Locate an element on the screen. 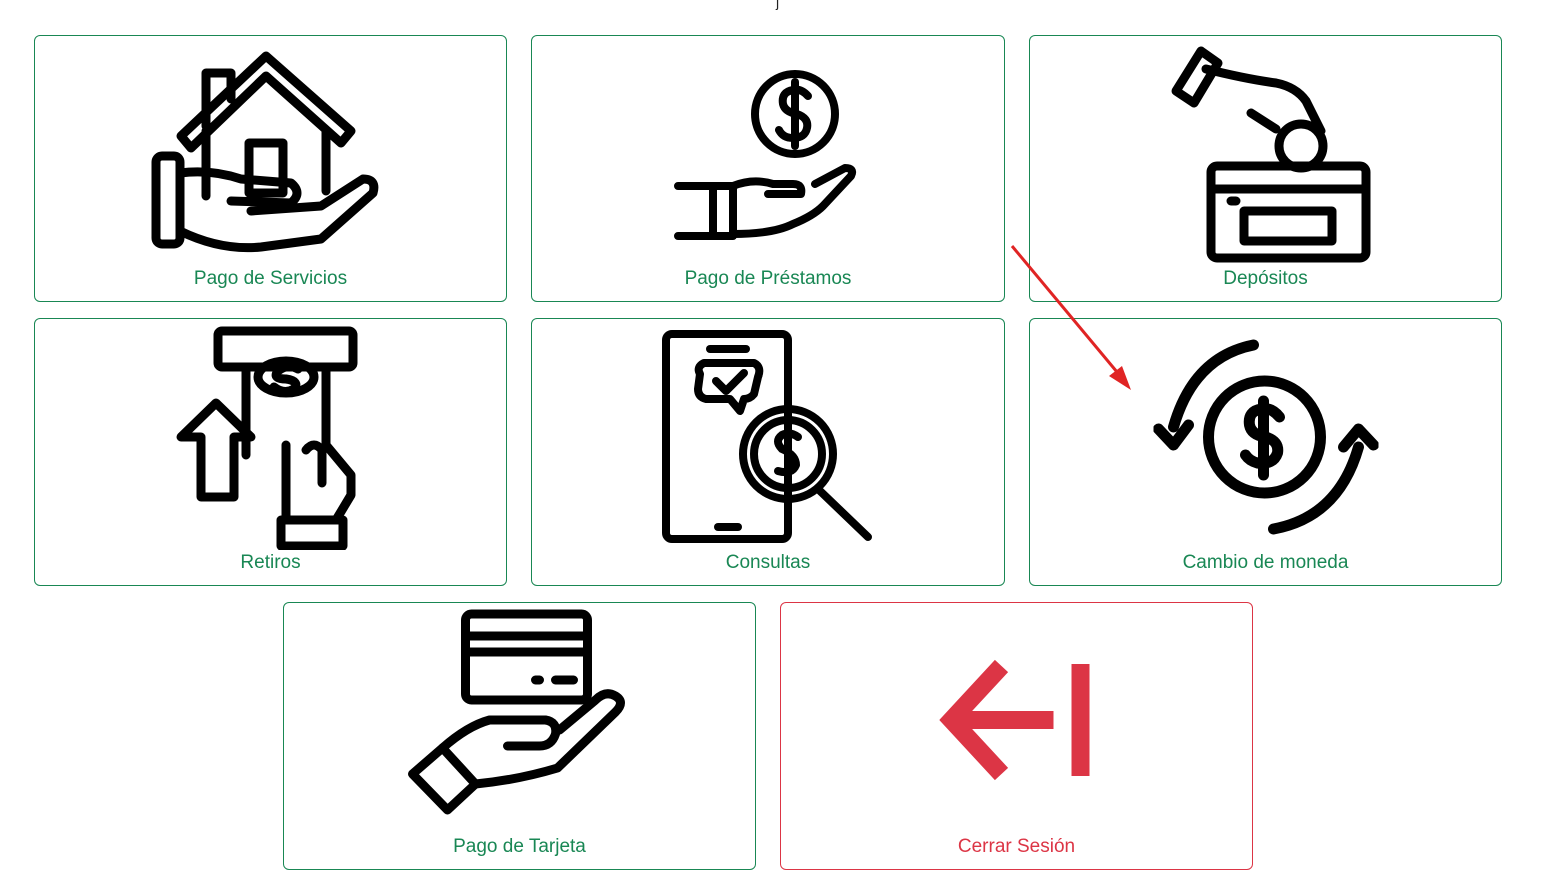 This screenshot has width=1558, height=879. phone-search-money-icon is located at coordinates (768, 439).